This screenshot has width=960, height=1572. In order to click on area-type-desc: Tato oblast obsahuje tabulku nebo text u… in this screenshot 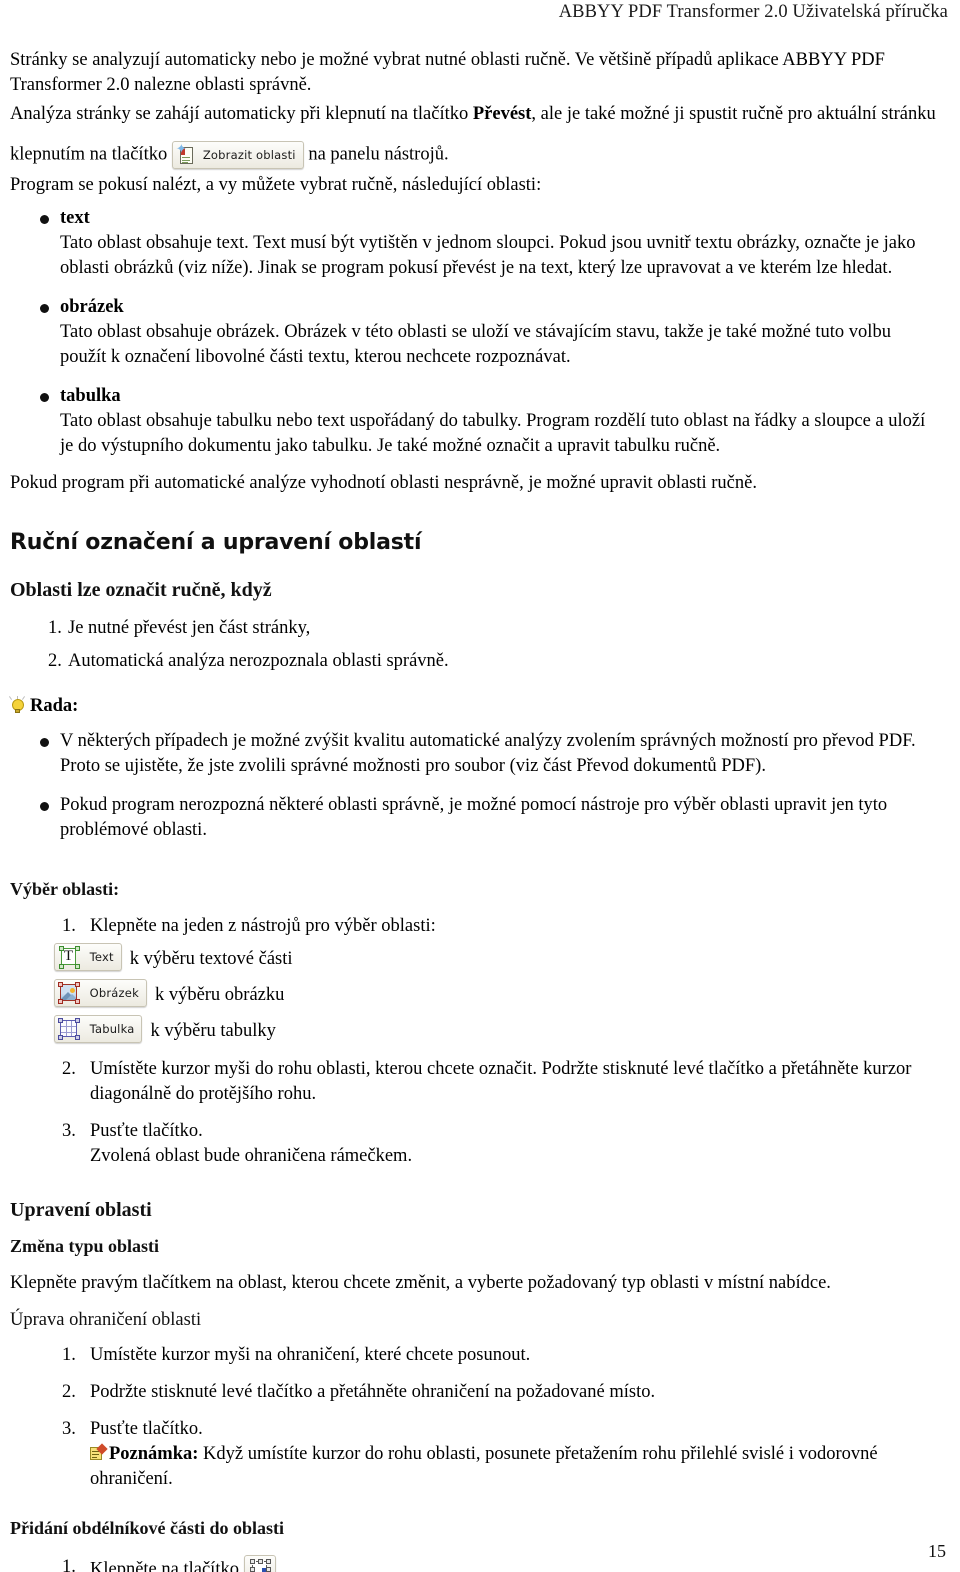, I will do `click(493, 433)`.